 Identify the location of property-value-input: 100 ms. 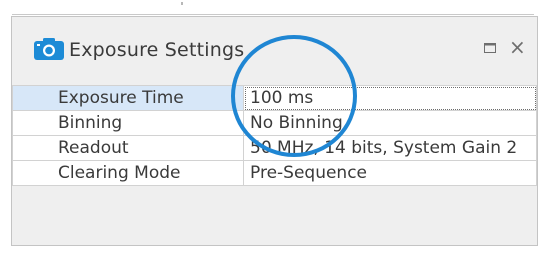
(390, 98).